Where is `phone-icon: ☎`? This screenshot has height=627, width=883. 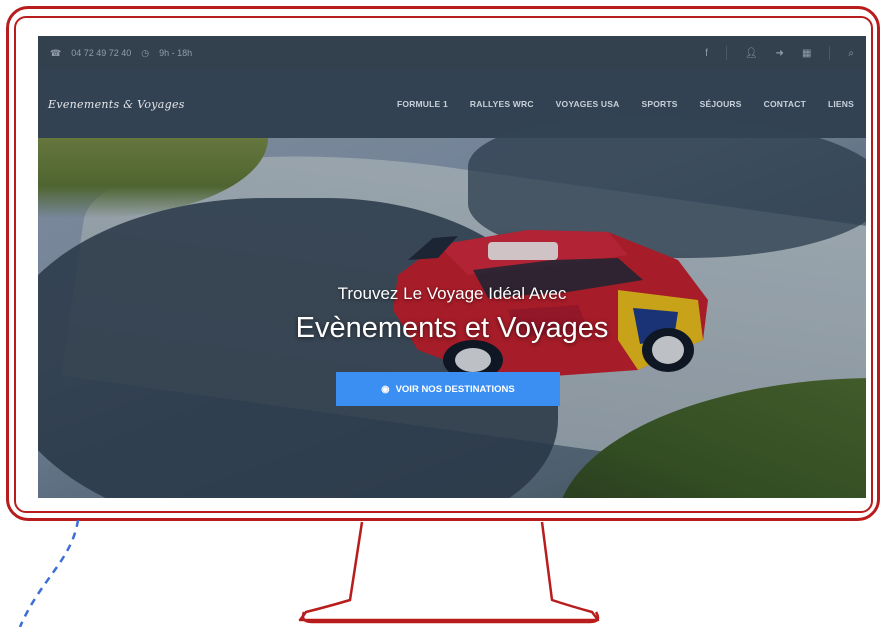
phone-icon: ☎ is located at coordinates (56, 52).